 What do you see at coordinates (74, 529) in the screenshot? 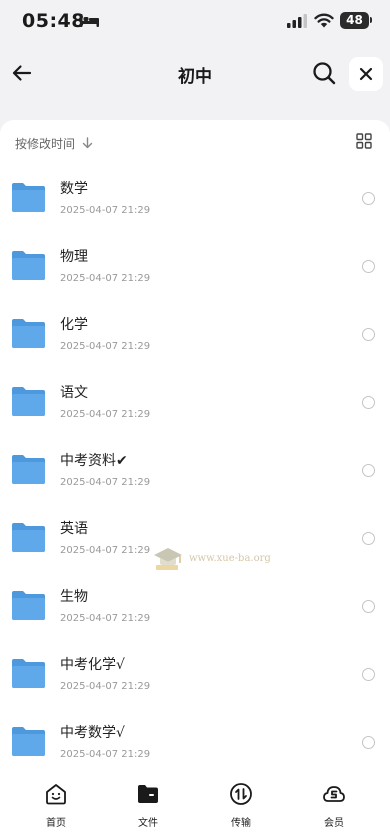
I see `file-name: 英语` at bounding box center [74, 529].